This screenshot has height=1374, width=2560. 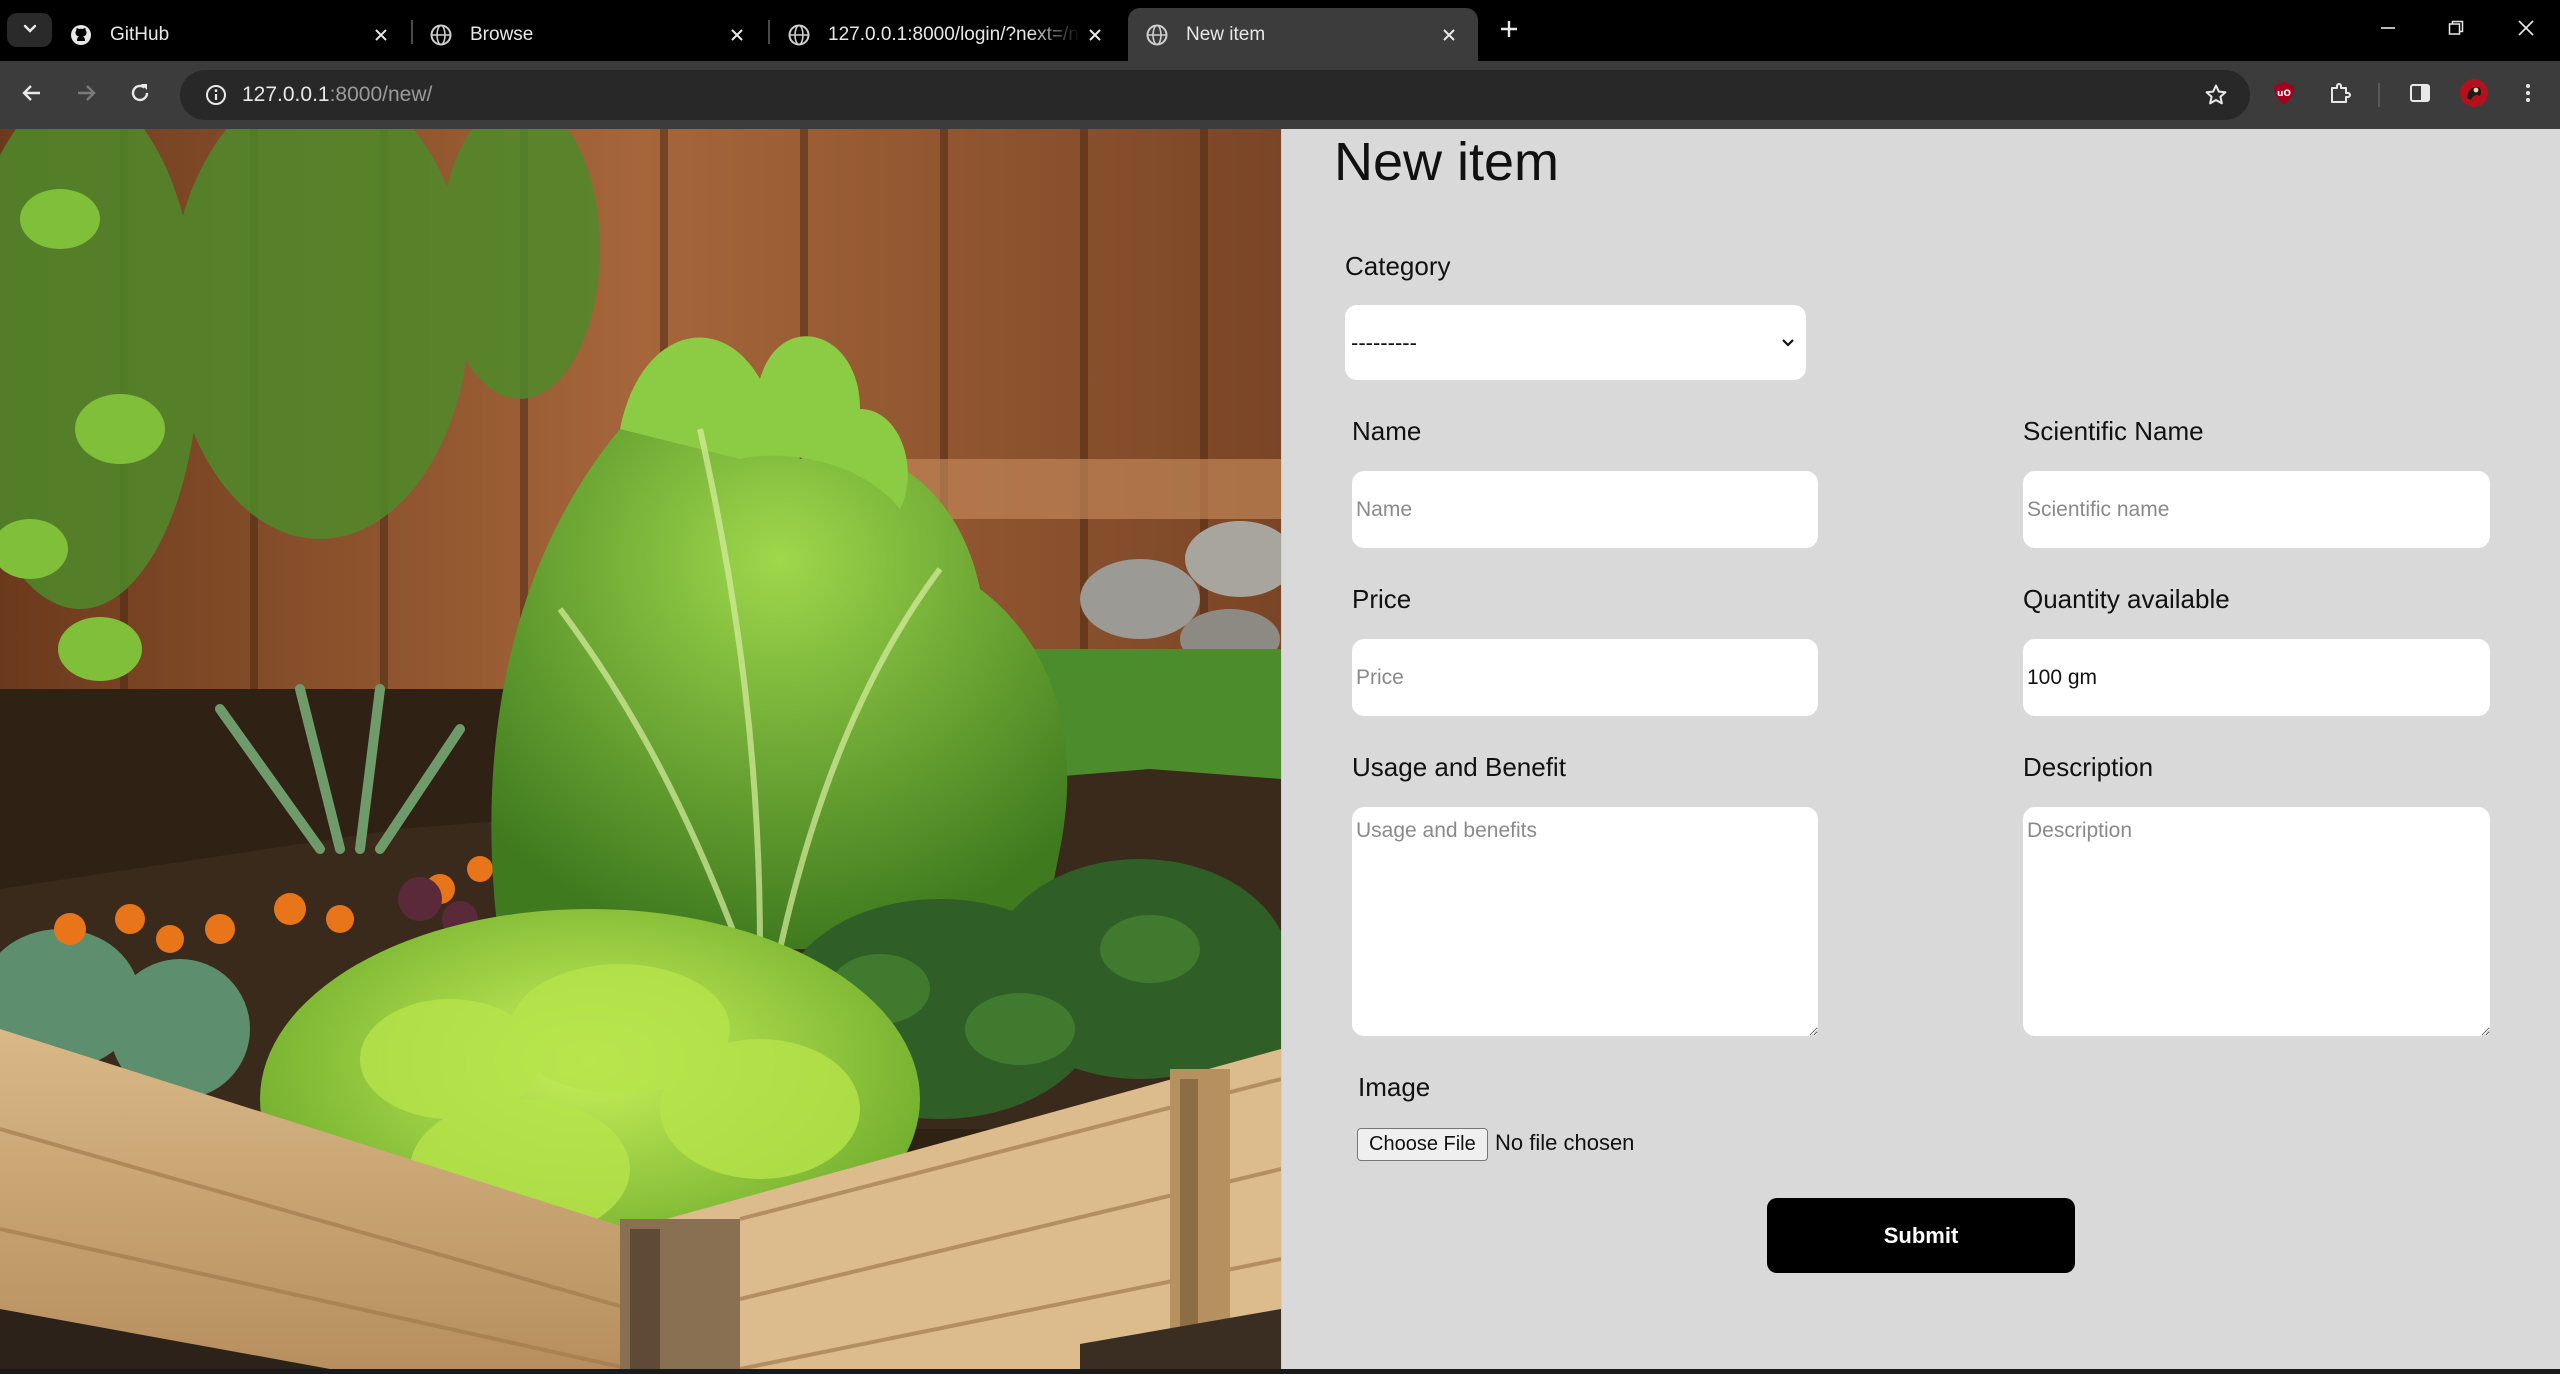 I want to click on browser-menu-button, so click(x=2528, y=95).